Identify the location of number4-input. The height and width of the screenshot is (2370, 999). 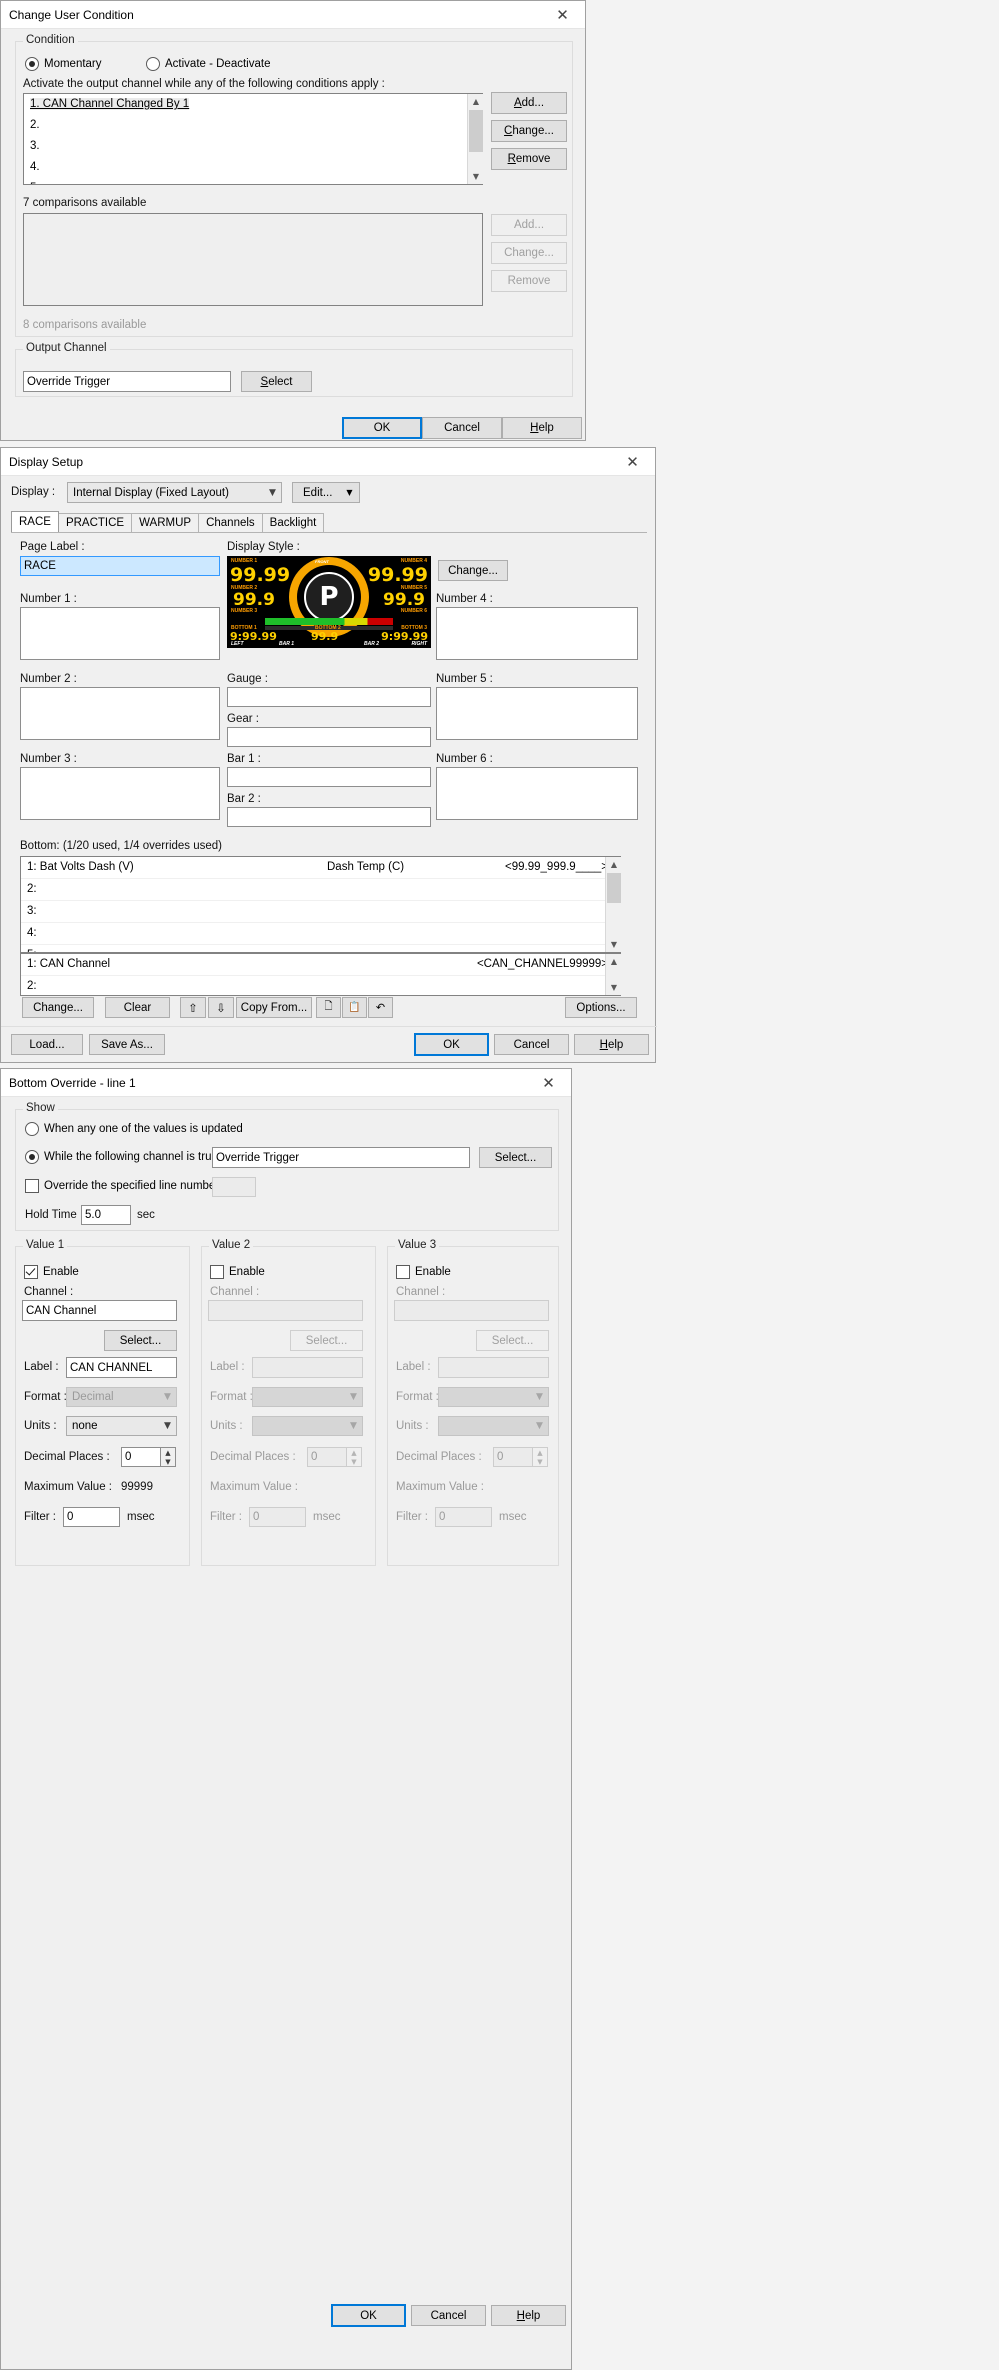
(537, 633).